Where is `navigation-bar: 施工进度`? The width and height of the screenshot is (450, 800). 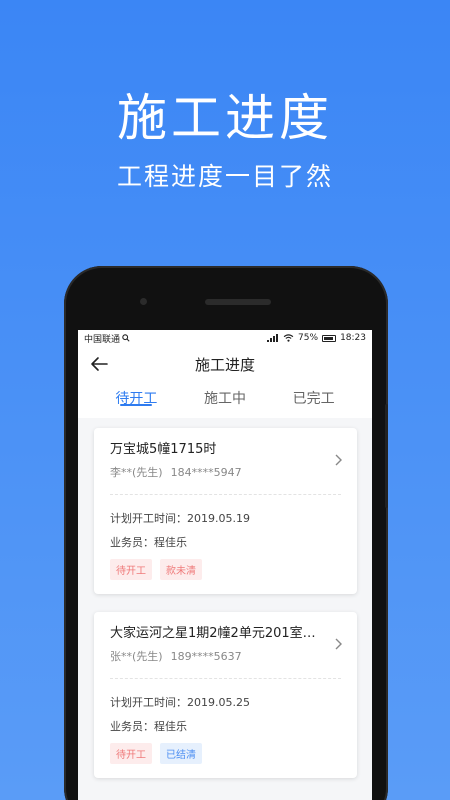
navigation-bar: 施工进度 is located at coordinates (225, 364).